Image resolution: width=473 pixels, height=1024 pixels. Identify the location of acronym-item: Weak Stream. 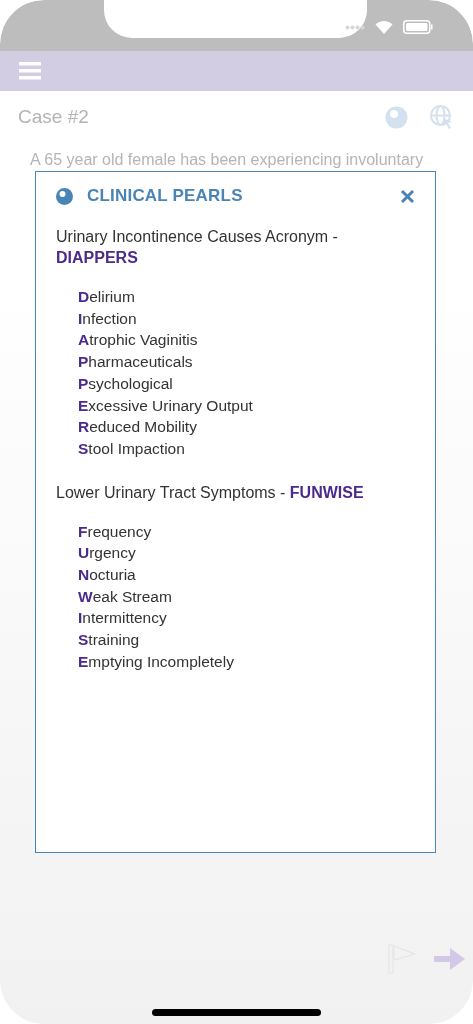
(125, 596).